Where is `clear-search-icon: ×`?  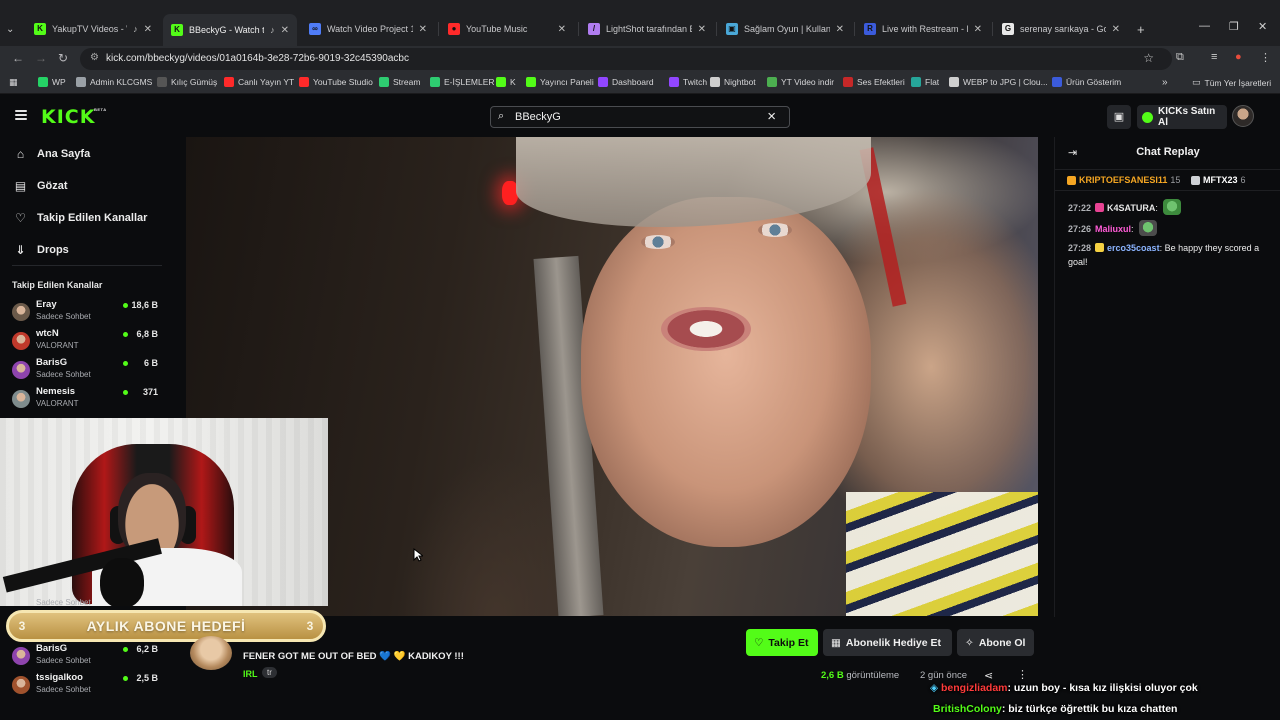 clear-search-icon: × is located at coordinates (771, 116).